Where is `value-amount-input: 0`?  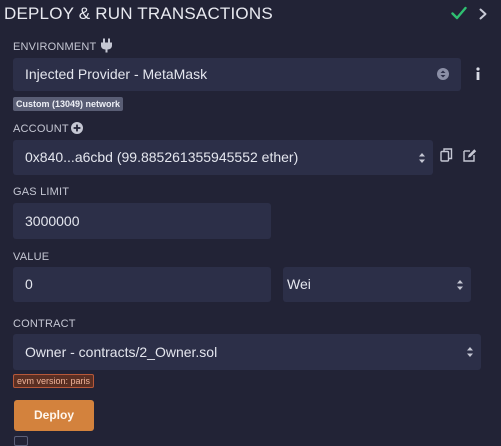
value-amount-input: 0 is located at coordinates (142, 284).